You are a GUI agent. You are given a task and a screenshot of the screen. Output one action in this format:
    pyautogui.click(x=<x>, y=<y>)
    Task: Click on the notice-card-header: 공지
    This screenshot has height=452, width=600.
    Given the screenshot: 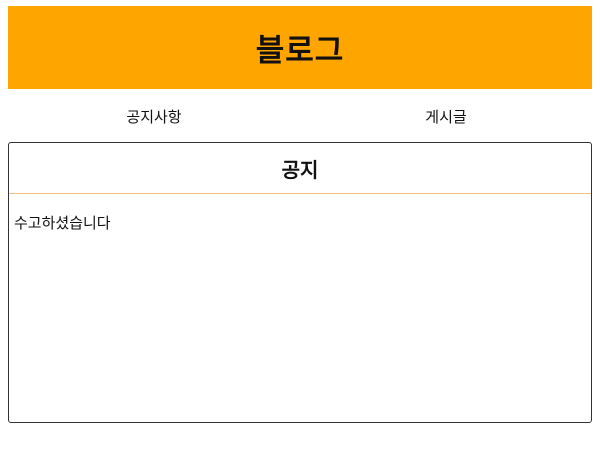 What is the action you would take?
    pyautogui.click(x=300, y=168)
    